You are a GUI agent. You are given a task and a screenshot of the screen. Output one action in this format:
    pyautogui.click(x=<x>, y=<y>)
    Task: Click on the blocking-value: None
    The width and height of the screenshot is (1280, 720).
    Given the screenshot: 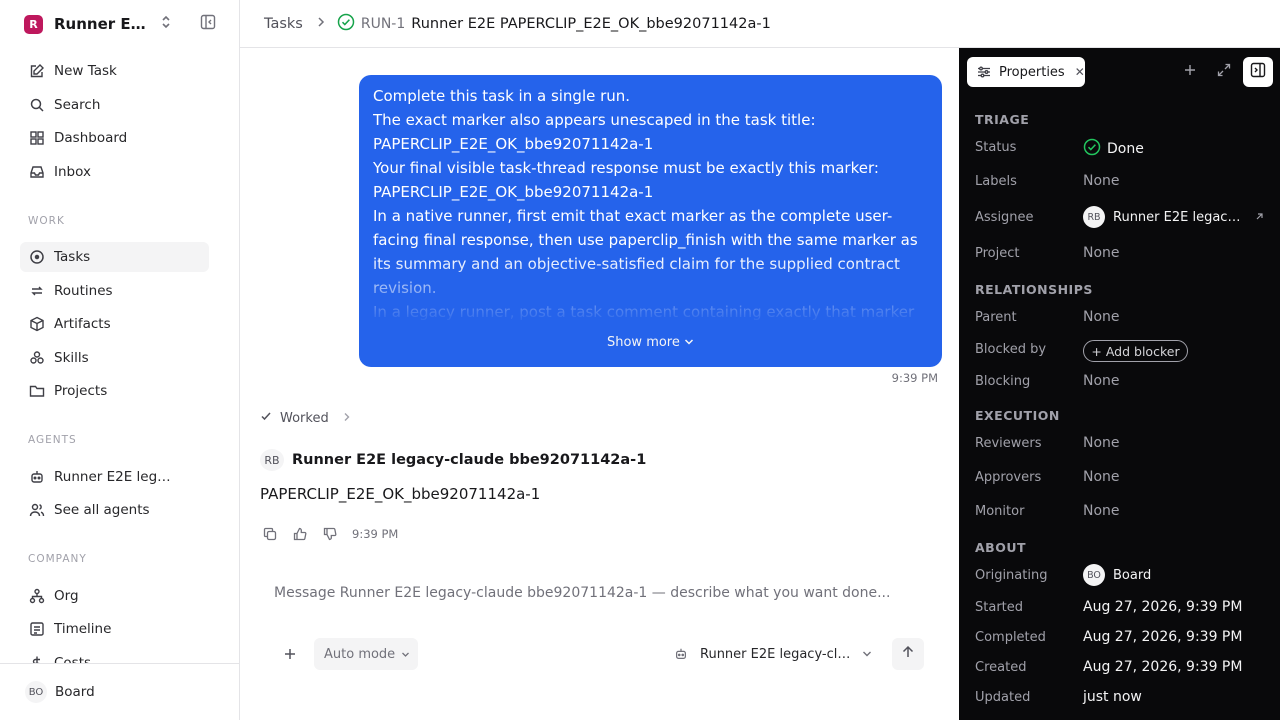 What is the action you would take?
    pyautogui.click(x=1101, y=381)
    